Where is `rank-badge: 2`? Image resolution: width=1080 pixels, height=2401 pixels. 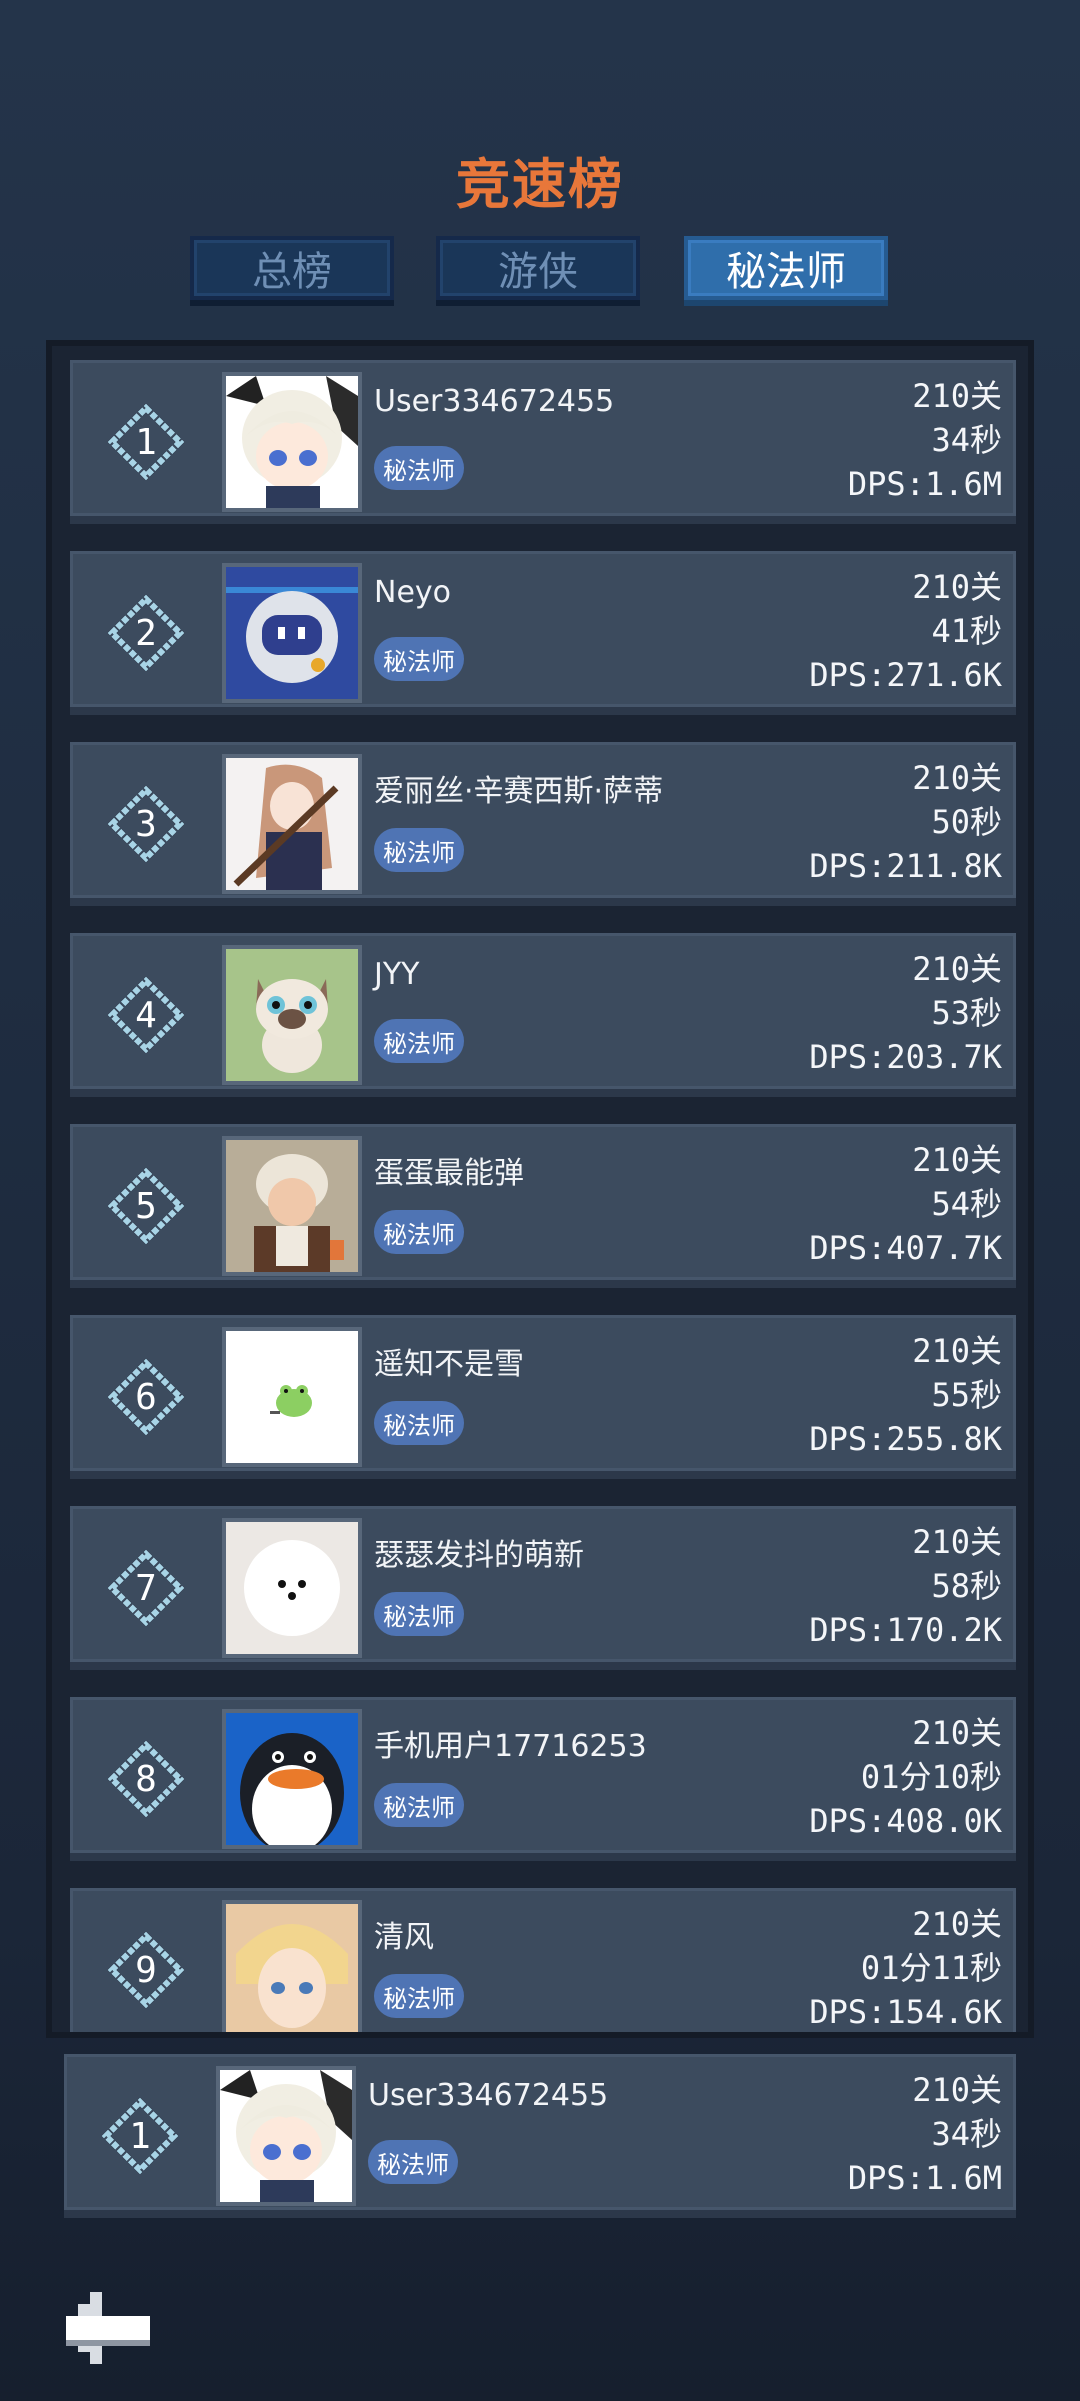 rank-badge: 2 is located at coordinates (146, 633).